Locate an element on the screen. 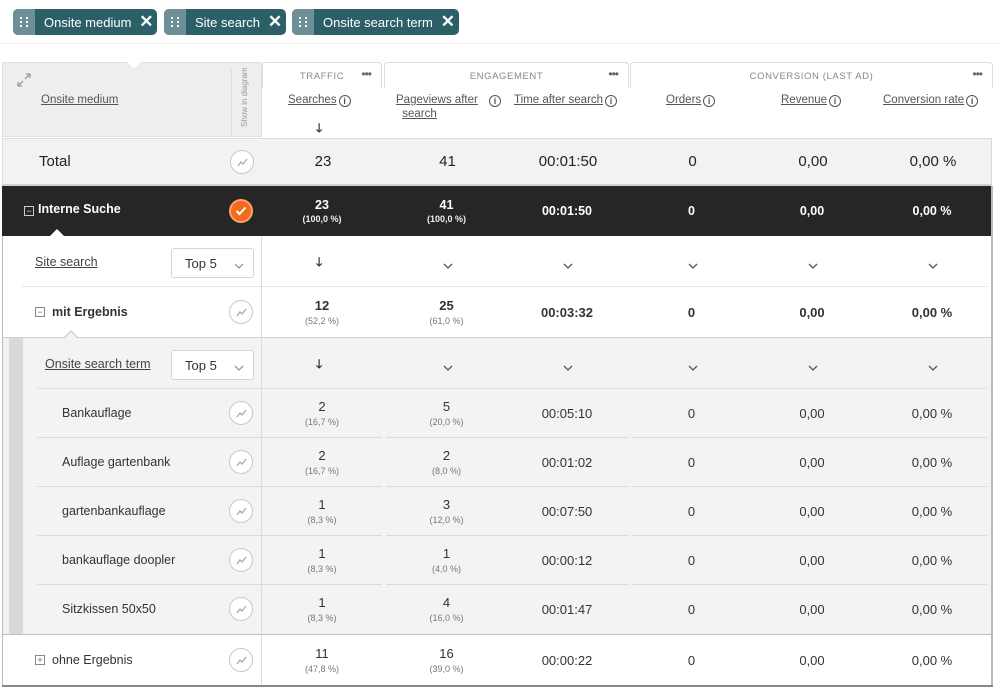 This screenshot has height=697, width=1001. chip-label: Onsite search term is located at coordinates (378, 22).